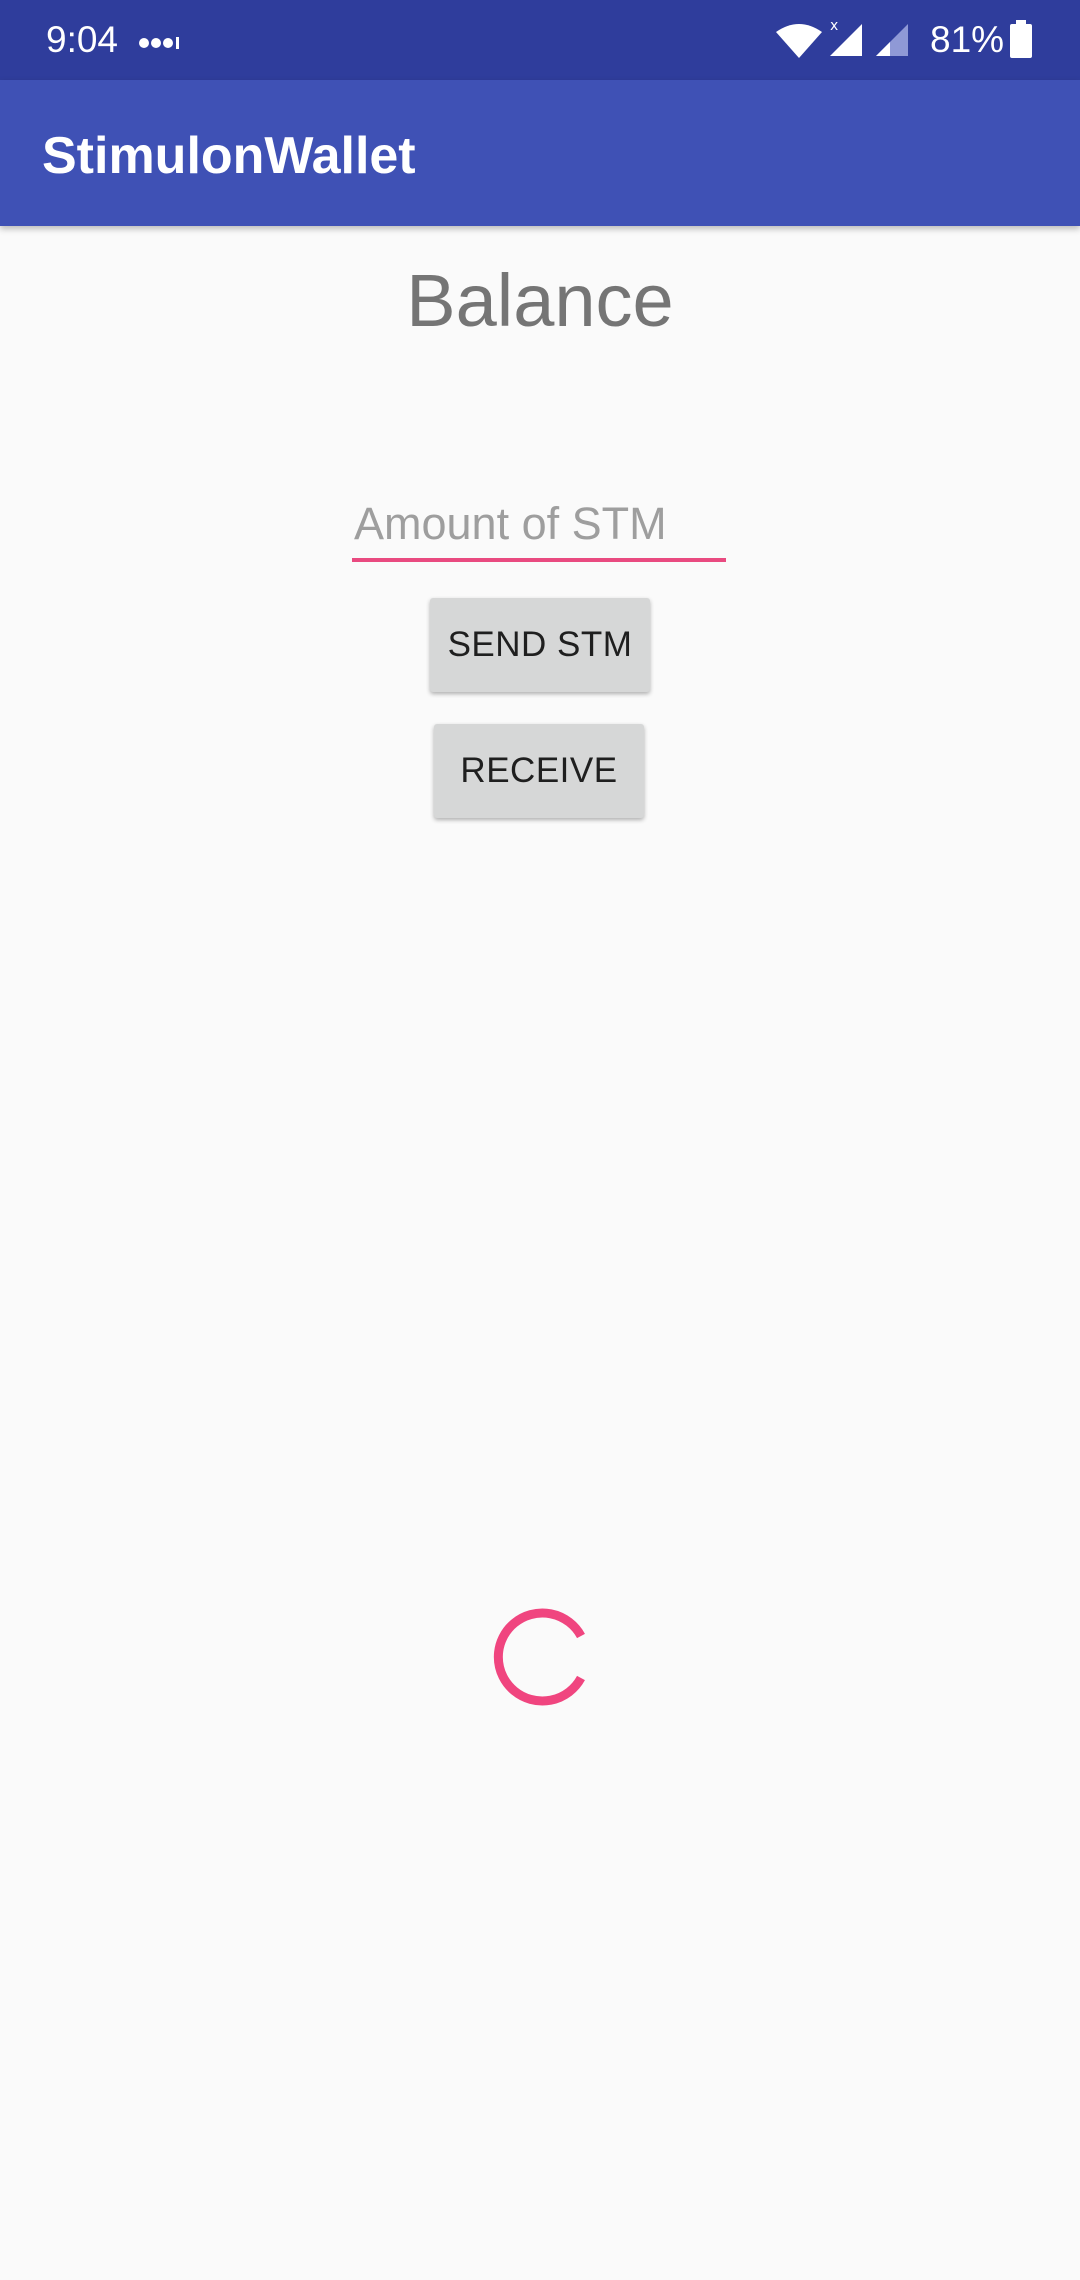 The width and height of the screenshot is (1080, 2280). What do you see at coordinates (160, 45) in the screenshot?
I see `notification-dots-icon` at bounding box center [160, 45].